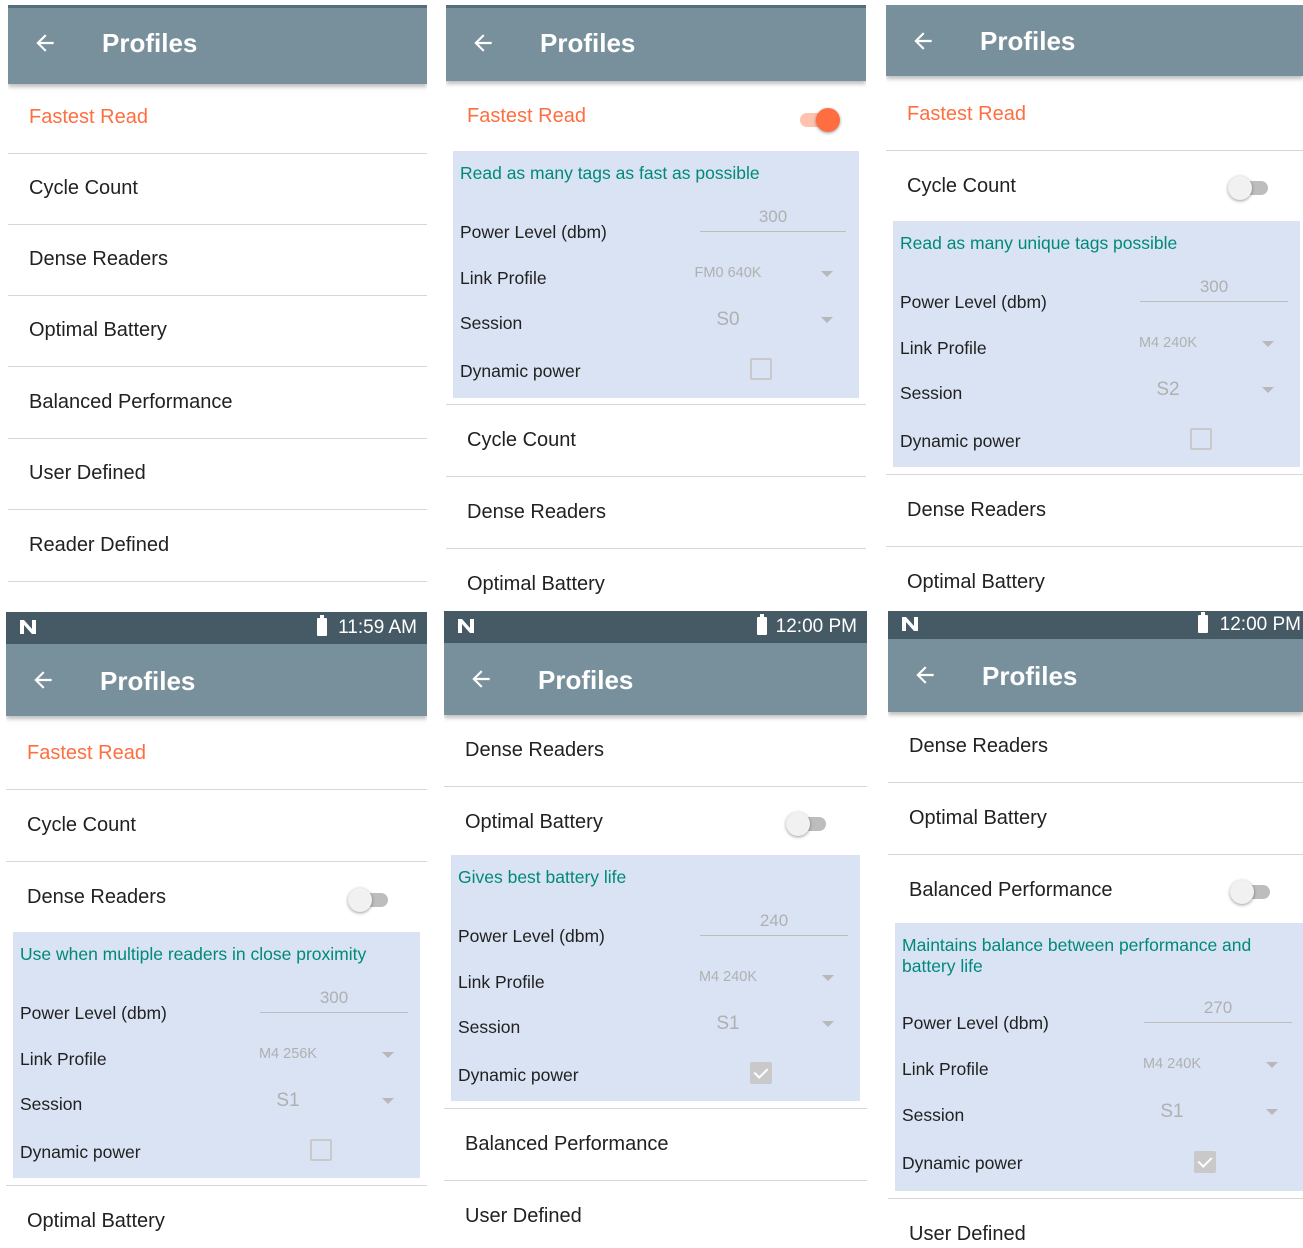 The image size is (1303, 1248). What do you see at coordinates (728, 320) in the screenshot?
I see `session-select: S0` at bounding box center [728, 320].